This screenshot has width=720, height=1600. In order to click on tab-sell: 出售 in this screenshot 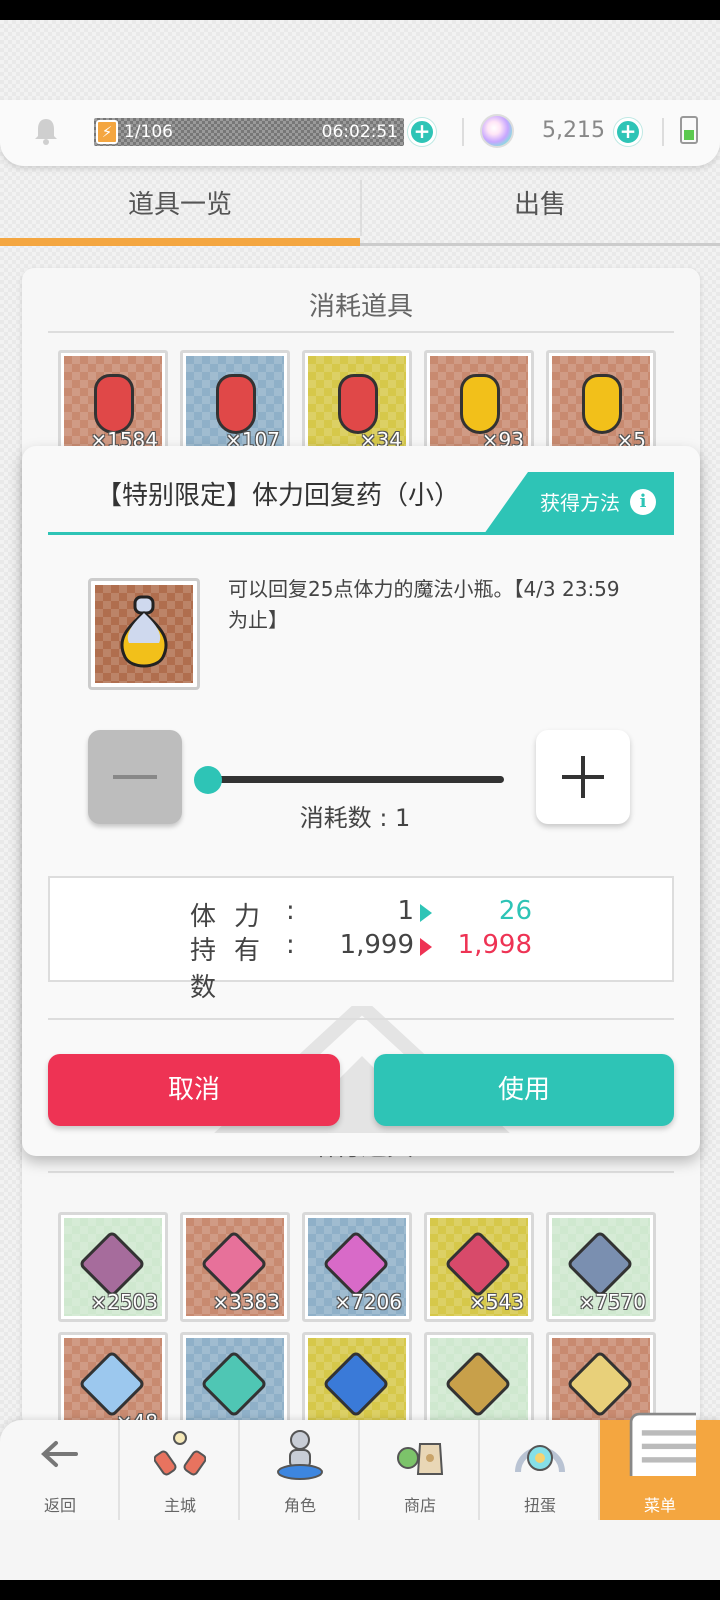, I will do `click(540, 213)`.